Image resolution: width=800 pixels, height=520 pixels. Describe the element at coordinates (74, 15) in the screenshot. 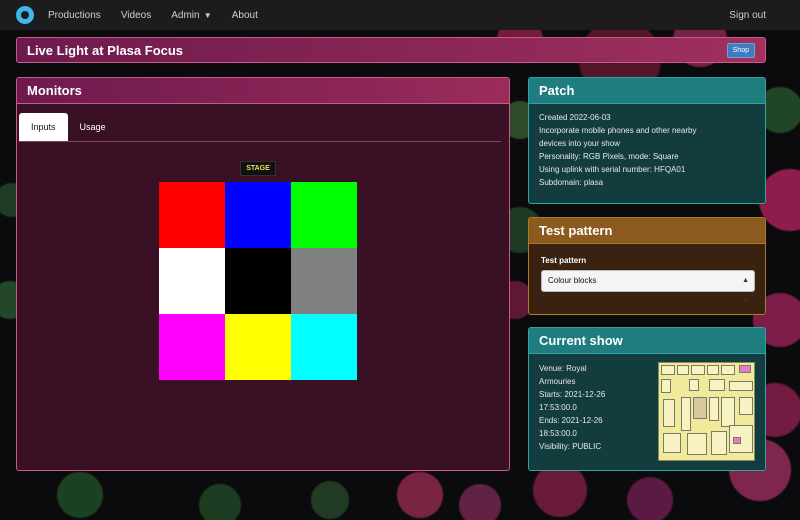

I see `nav-productions: Productions` at that location.